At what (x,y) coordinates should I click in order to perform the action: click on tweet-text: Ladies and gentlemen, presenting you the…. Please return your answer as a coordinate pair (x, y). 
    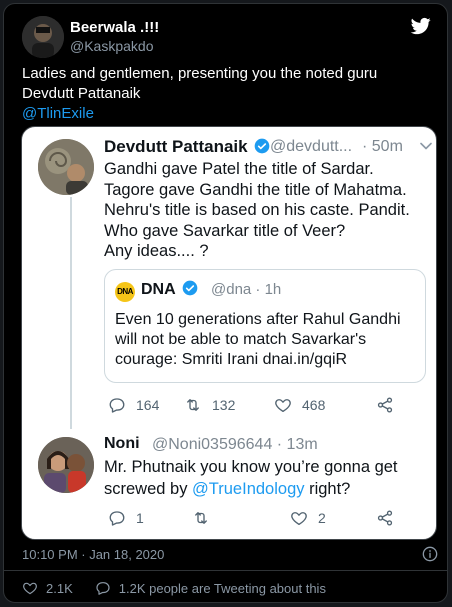
    Looking at the image, I should click on (227, 94).